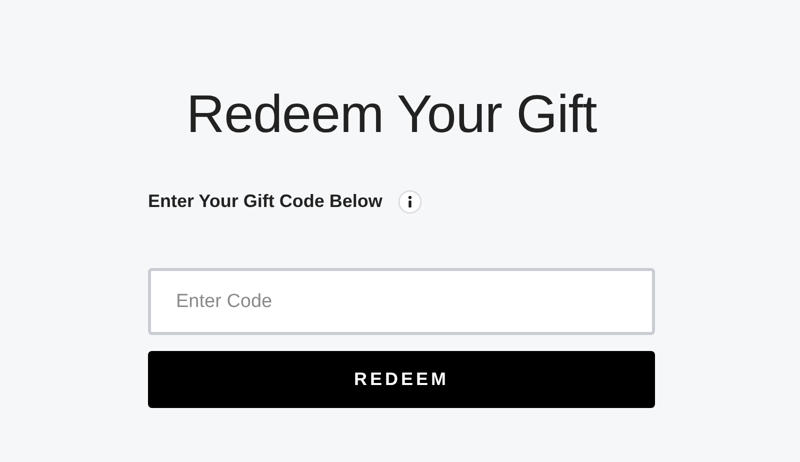  Describe the element at coordinates (410, 202) in the screenshot. I see `info-icon` at that location.